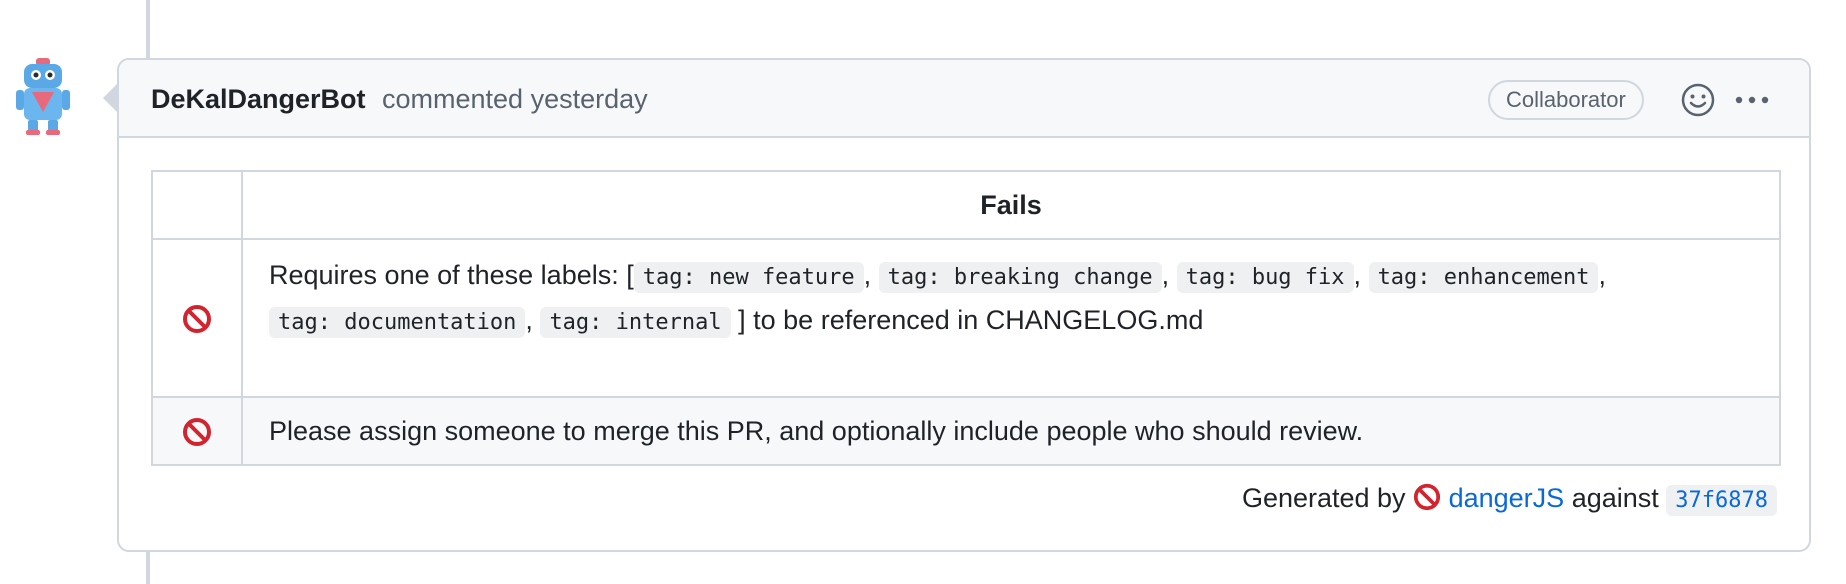  What do you see at coordinates (1323, 498) in the screenshot?
I see `footer-prefix: Generated by` at bounding box center [1323, 498].